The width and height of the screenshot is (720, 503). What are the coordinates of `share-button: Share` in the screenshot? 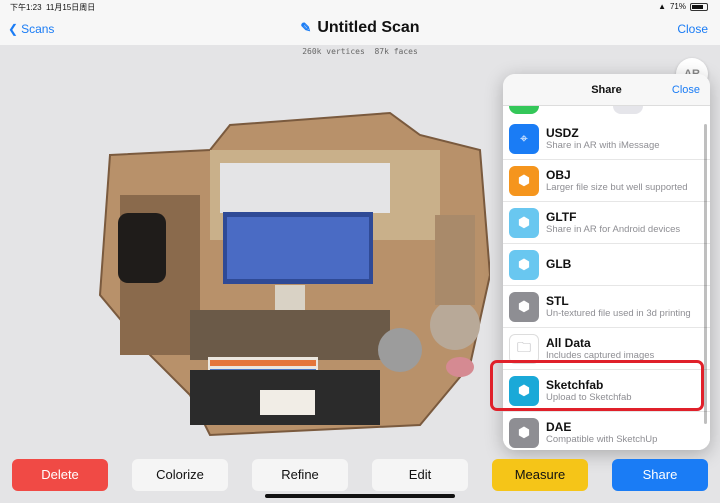 It's located at (660, 475).